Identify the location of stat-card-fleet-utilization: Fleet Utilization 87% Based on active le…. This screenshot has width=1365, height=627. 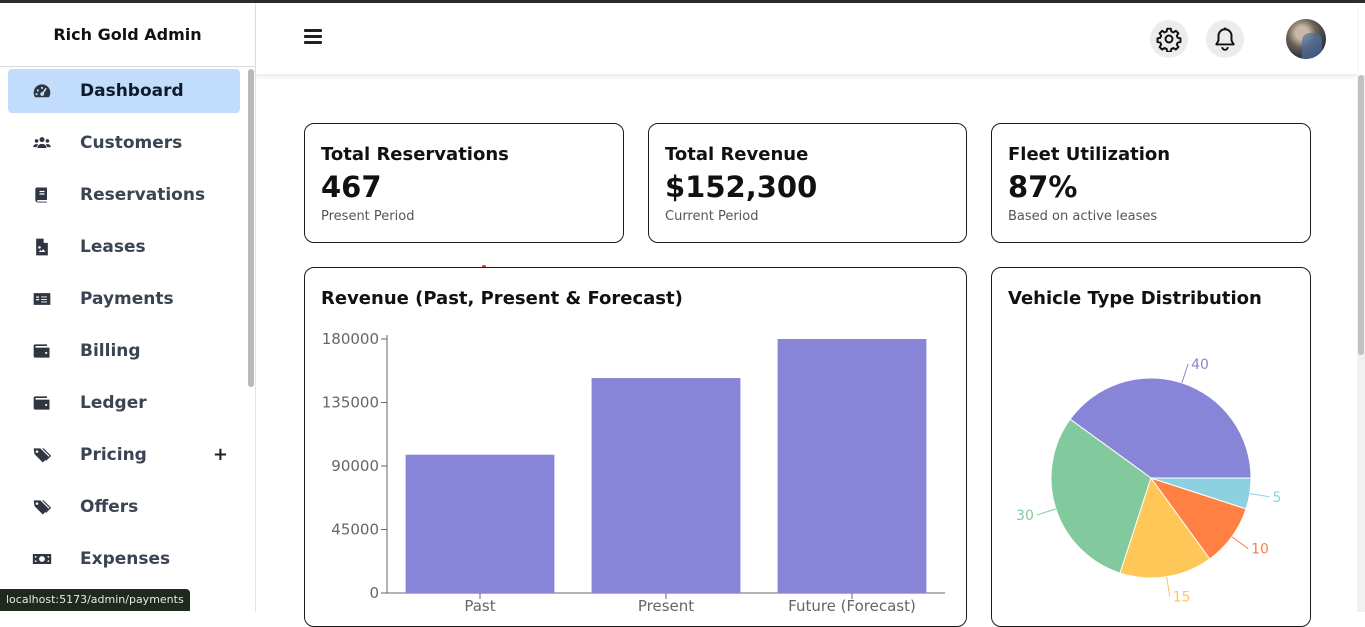
(1151, 183).